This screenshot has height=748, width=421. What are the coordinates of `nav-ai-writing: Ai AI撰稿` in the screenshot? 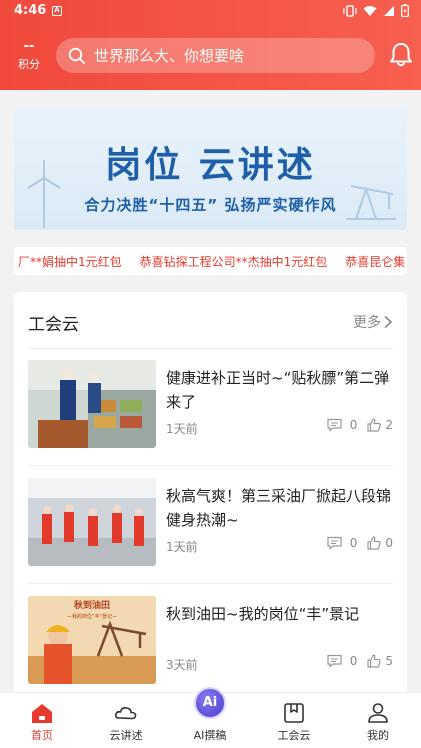 It's located at (210, 717).